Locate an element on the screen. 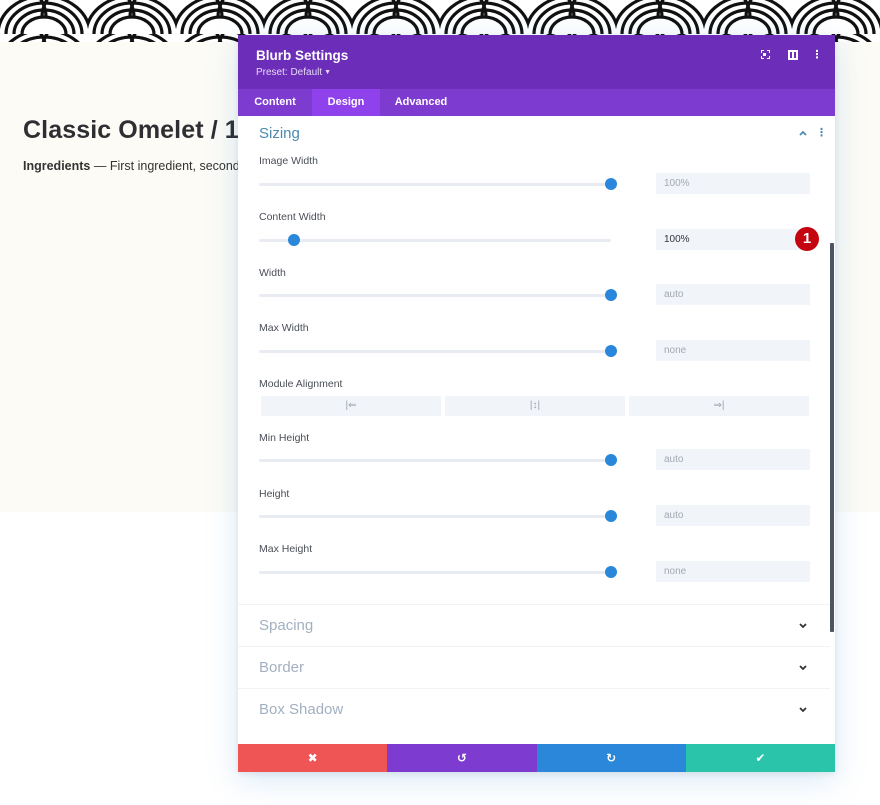 The width and height of the screenshot is (880, 805). preset-dropdown: Preset: Default ▼ is located at coordinates (293, 72).